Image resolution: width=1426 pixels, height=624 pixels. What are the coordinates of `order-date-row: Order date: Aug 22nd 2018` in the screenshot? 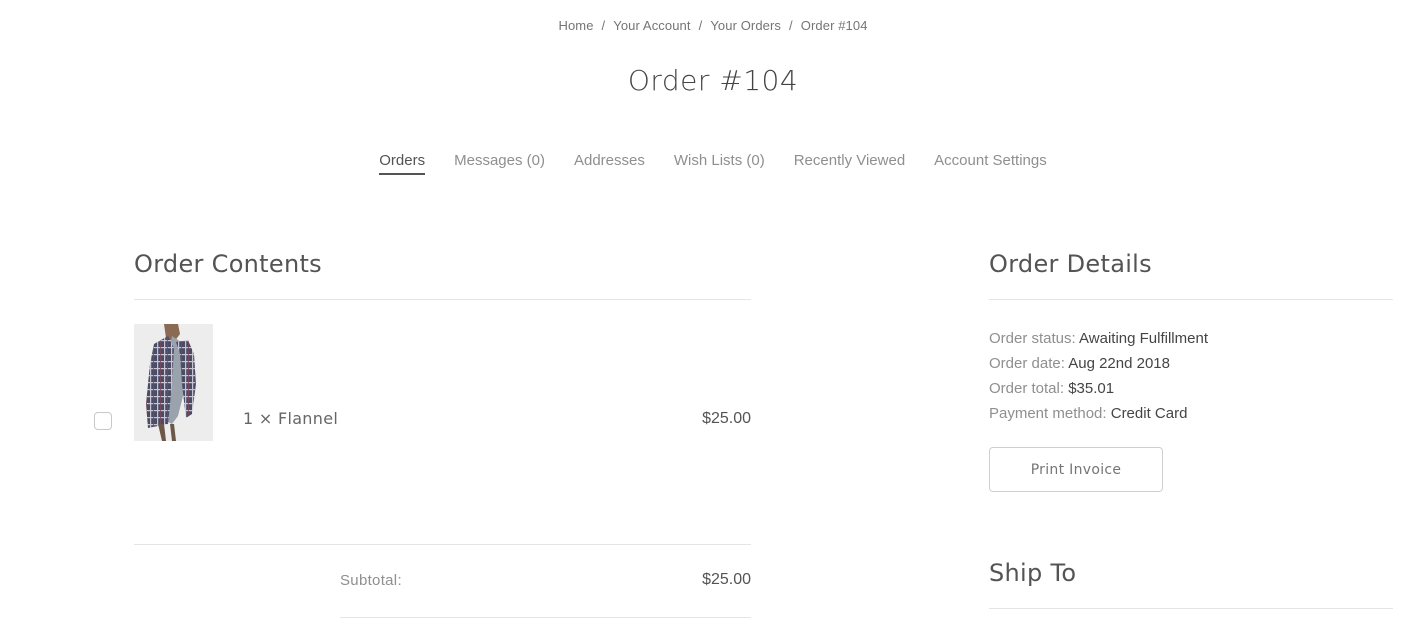 It's located at (1098, 363).